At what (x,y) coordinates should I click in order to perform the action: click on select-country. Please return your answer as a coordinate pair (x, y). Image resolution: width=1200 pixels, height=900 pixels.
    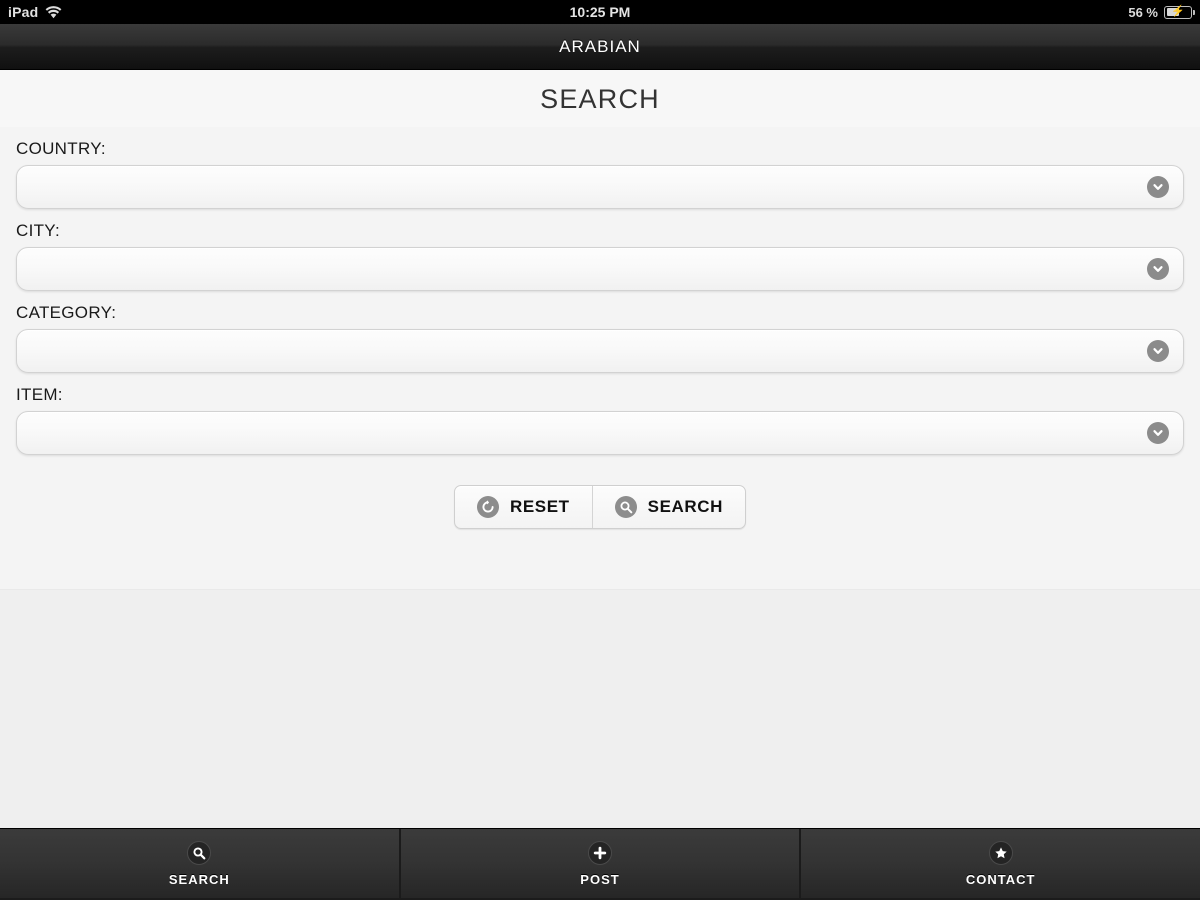
    Looking at the image, I should click on (600, 187).